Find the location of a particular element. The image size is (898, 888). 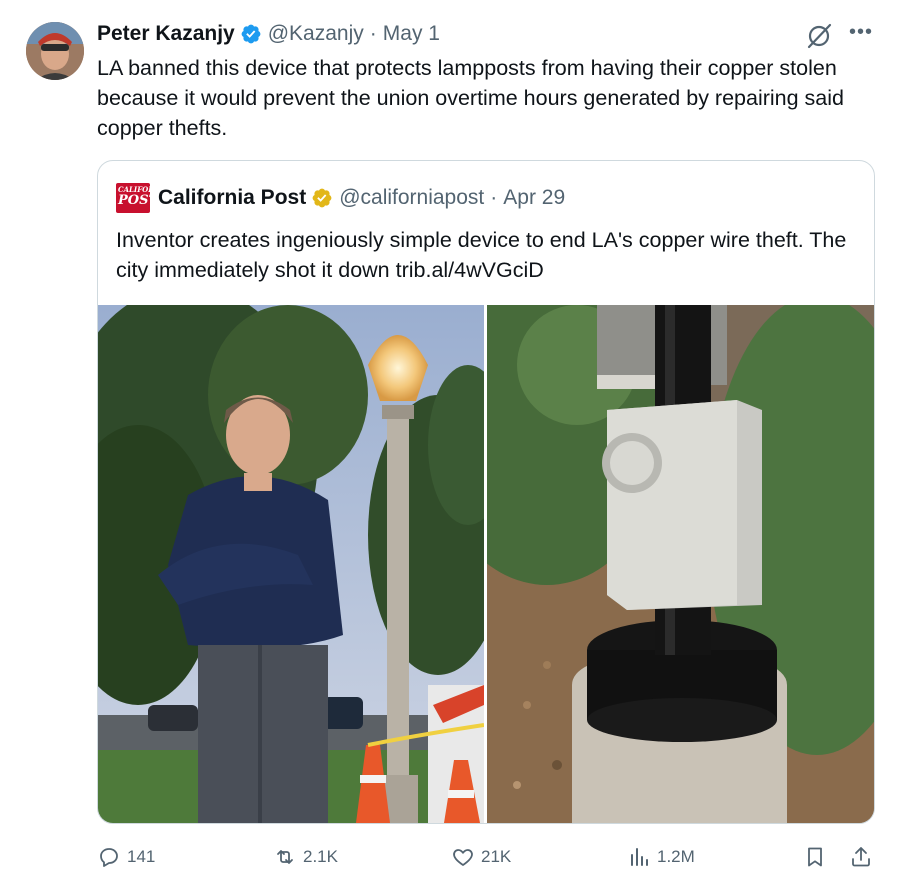

like-button: 21K is located at coordinates (481, 857).